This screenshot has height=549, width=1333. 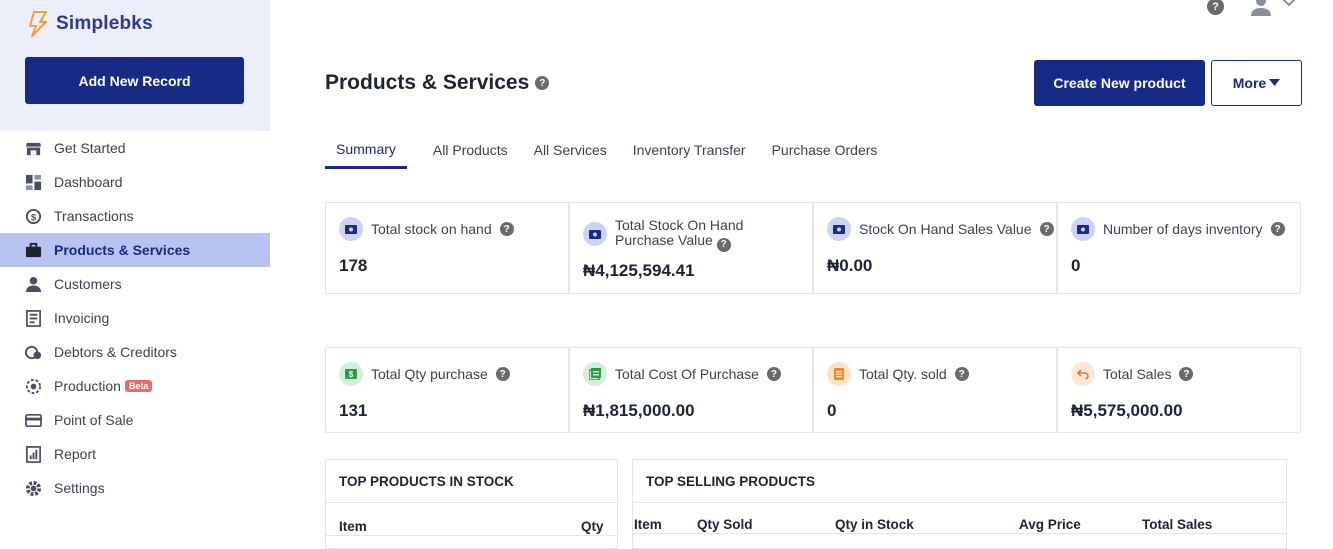 I want to click on sidebar-item-dashboard: Dashboard, so click(x=135, y=182).